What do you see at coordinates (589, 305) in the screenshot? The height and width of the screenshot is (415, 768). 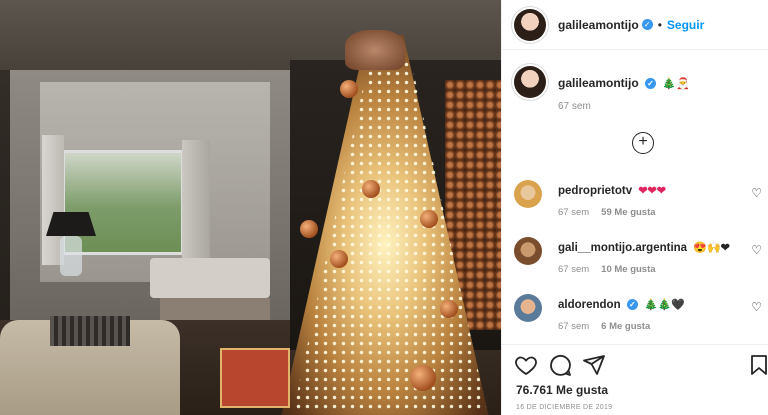 I see `commenter-username-text: aldorendon` at bounding box center [589, 305].